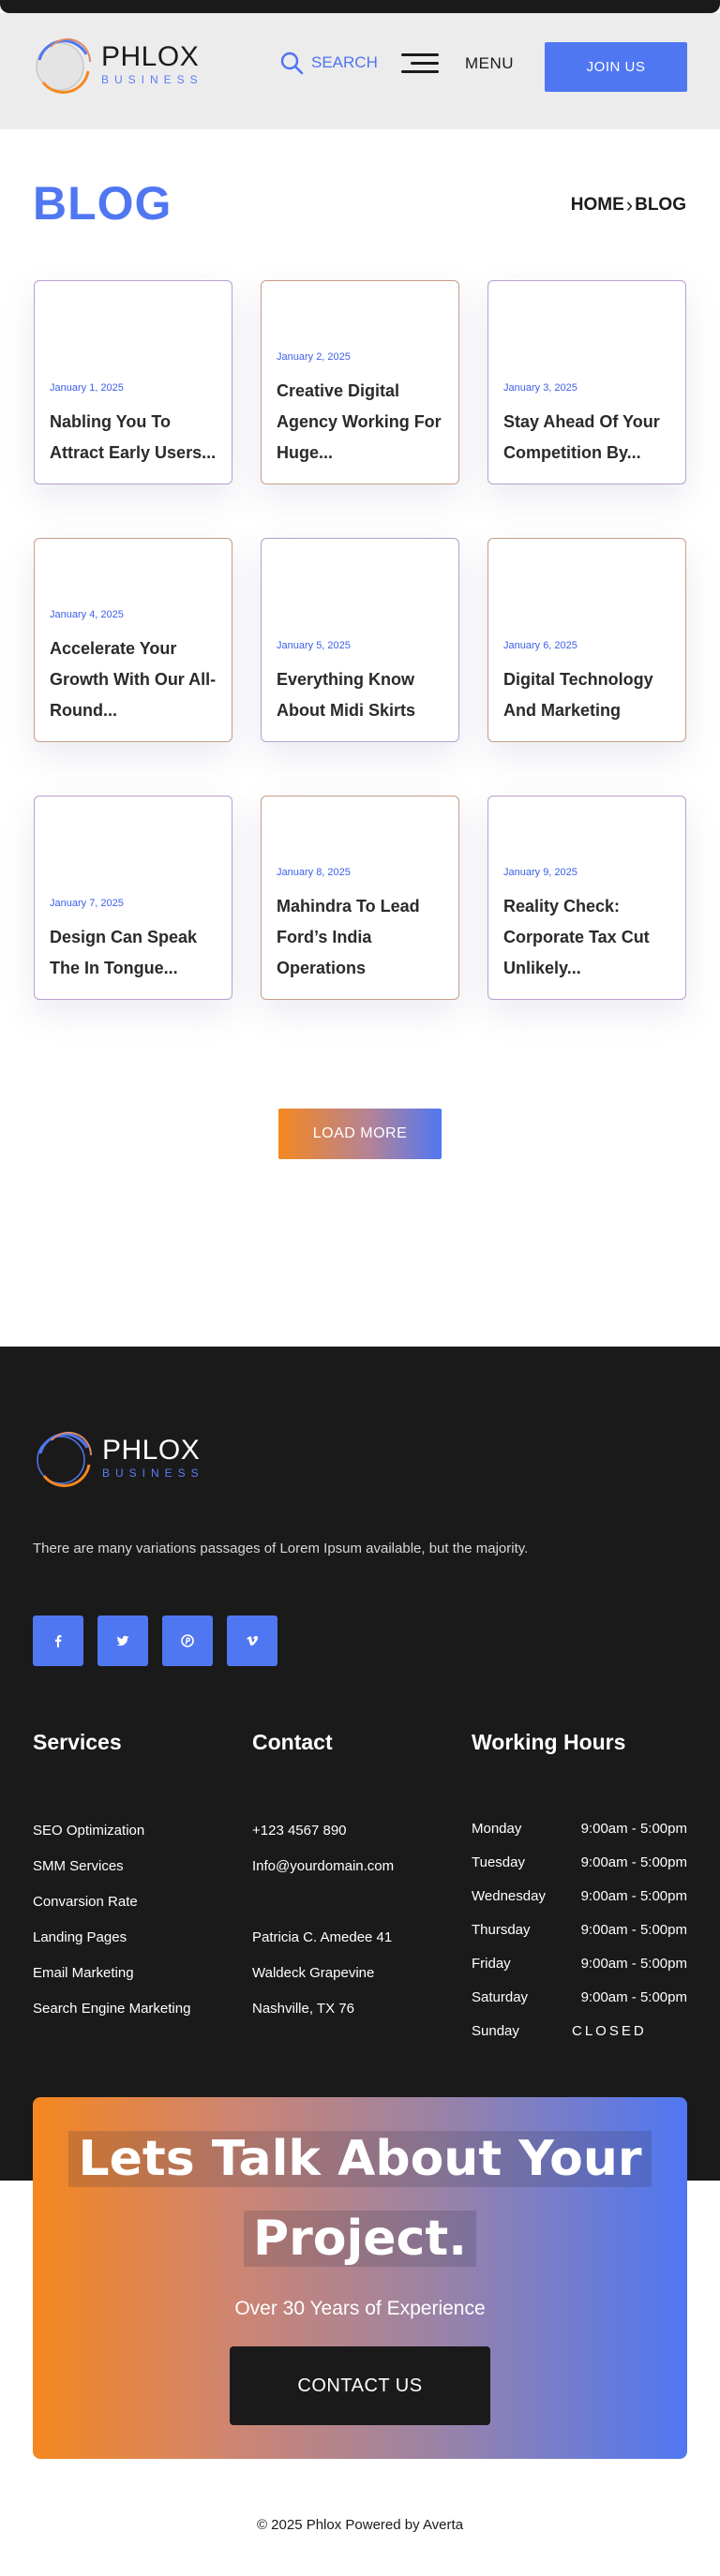 Image resolution: width=720 pixels, height=2576 pixels. I want to click on post-date: January 8, 2025, so click(314, 872).